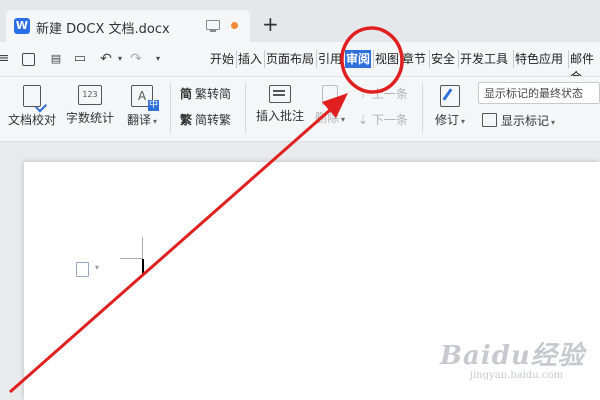  Describe the element at coordinates (389, 120) in the screenshot. I see `next-label: 下一条` at that location.